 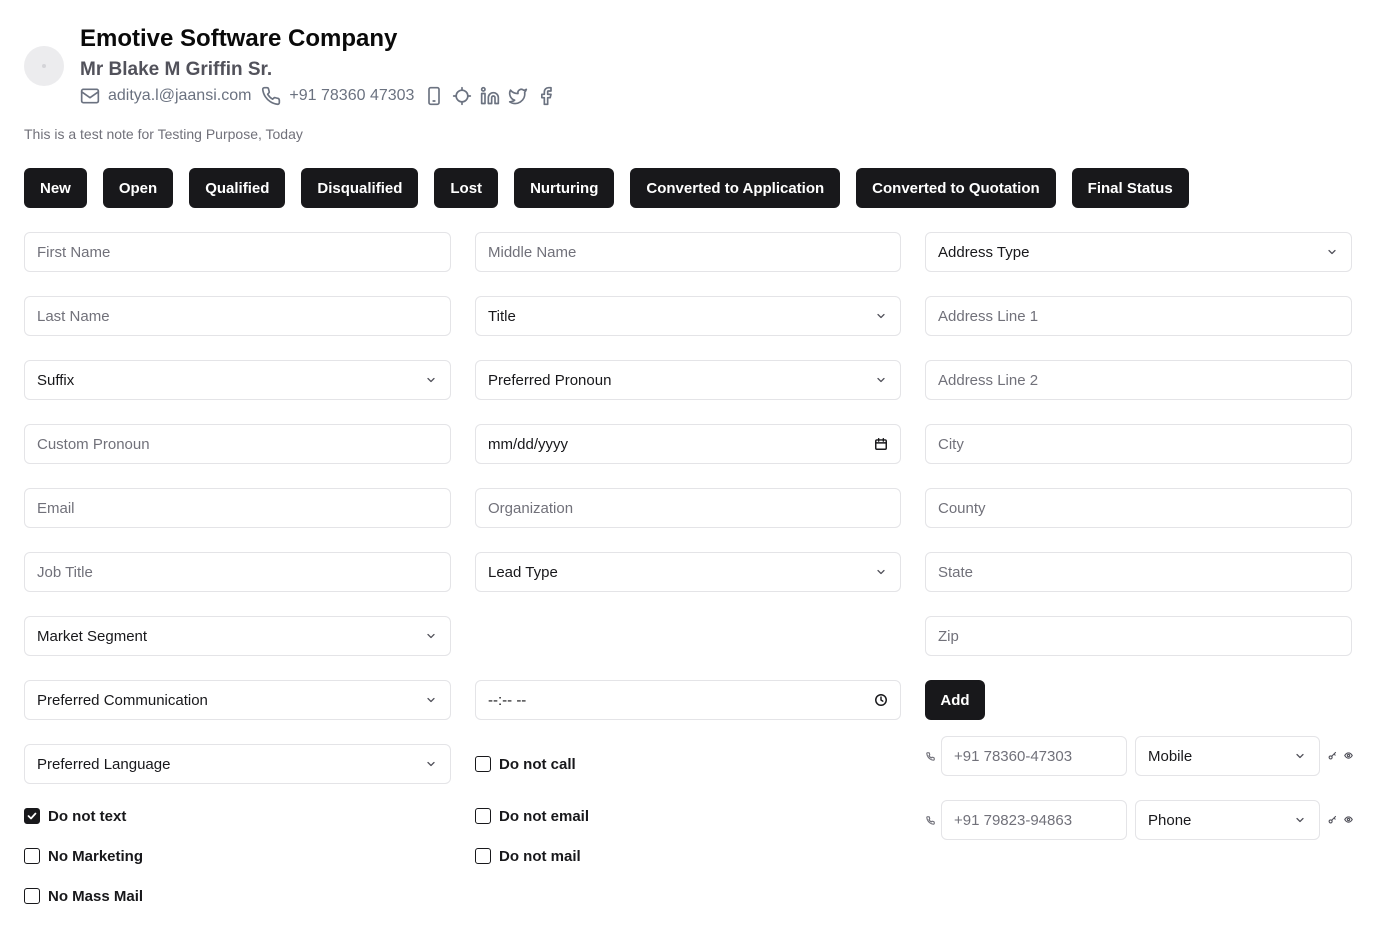 What do you see at coordinates (1130, 188) in the screenshot?
I see `status-final-button: Final Status` at bounding box center [1130, 188].